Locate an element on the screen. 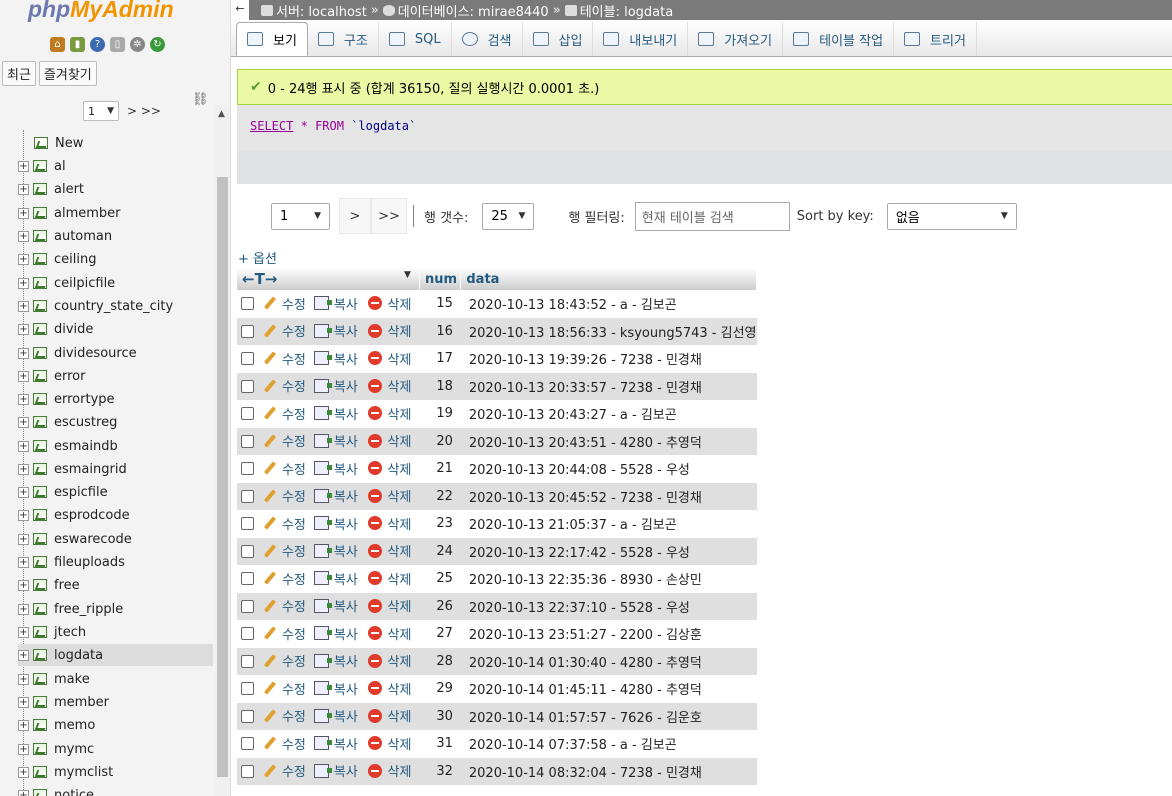  collapse-nav-button: ← is located at coordinates (240, 10).